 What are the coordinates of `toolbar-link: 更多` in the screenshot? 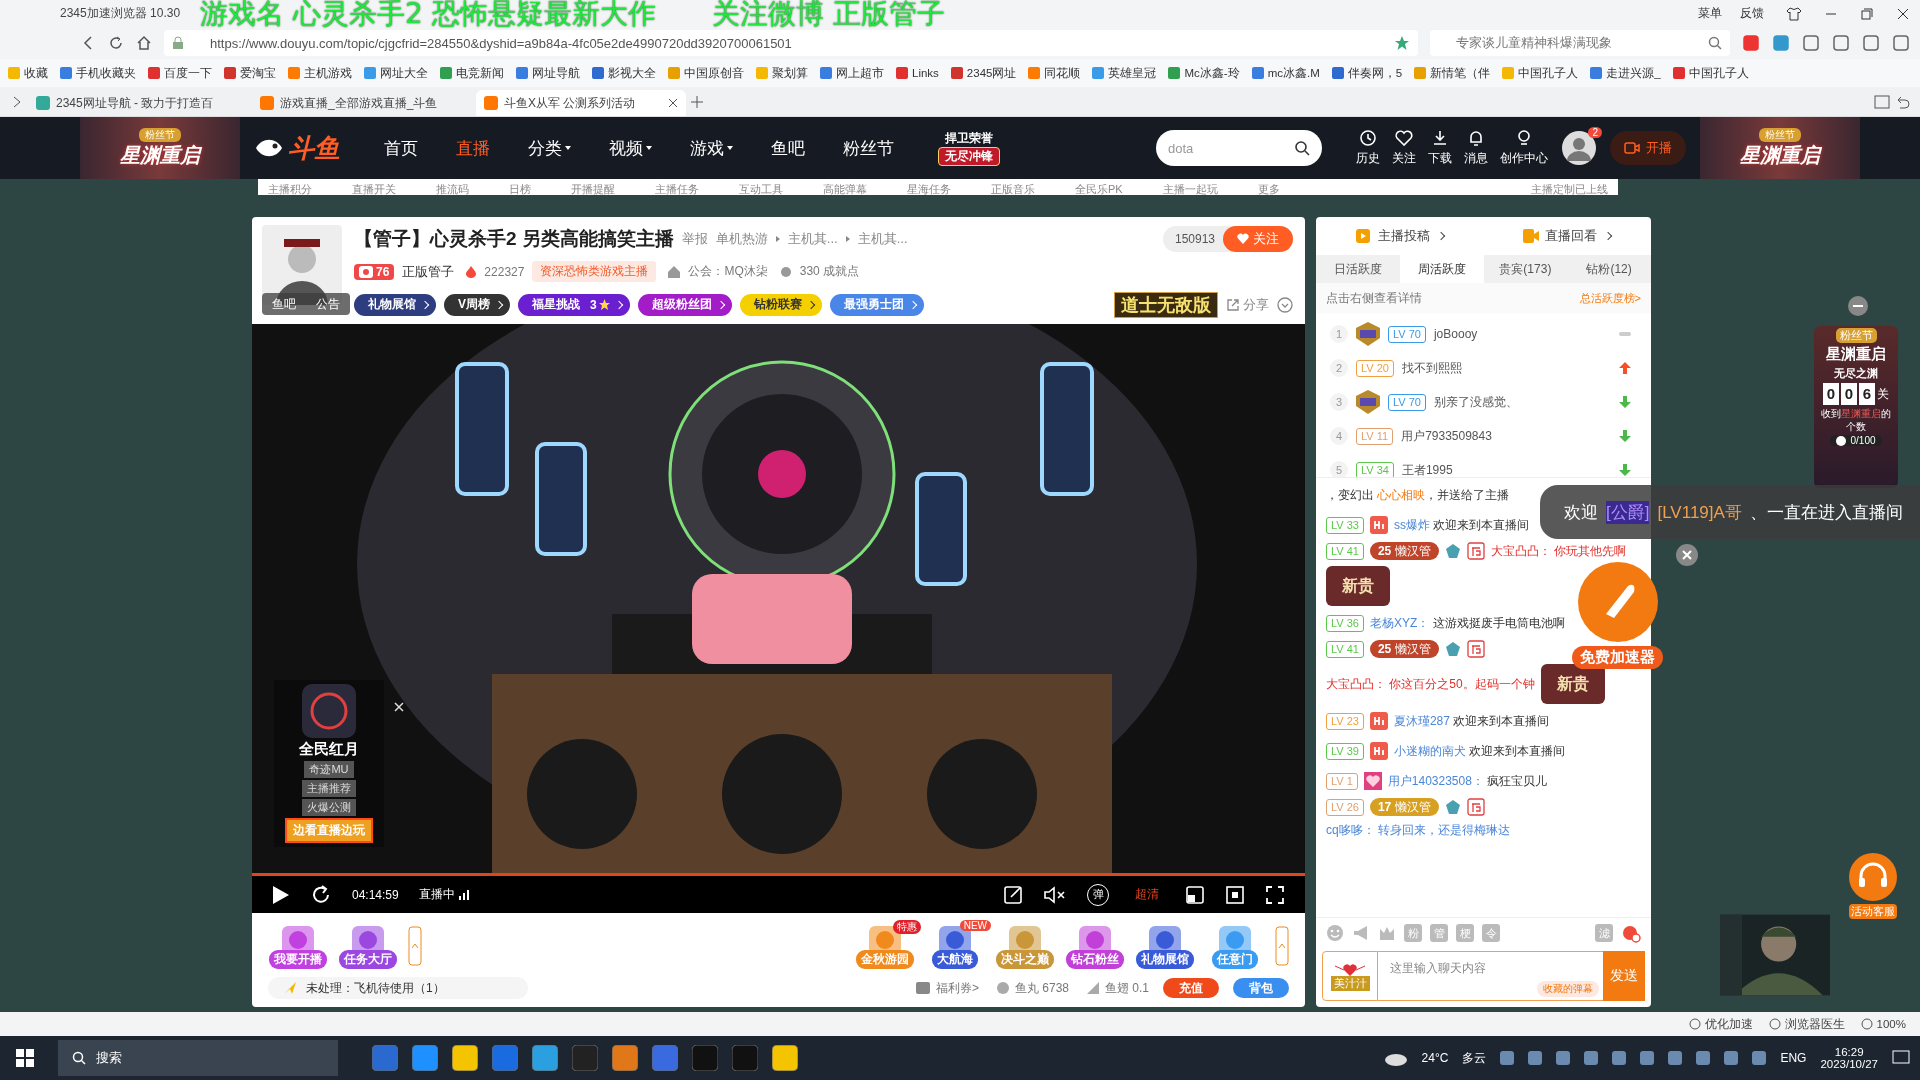 It's located at (1268, 189).